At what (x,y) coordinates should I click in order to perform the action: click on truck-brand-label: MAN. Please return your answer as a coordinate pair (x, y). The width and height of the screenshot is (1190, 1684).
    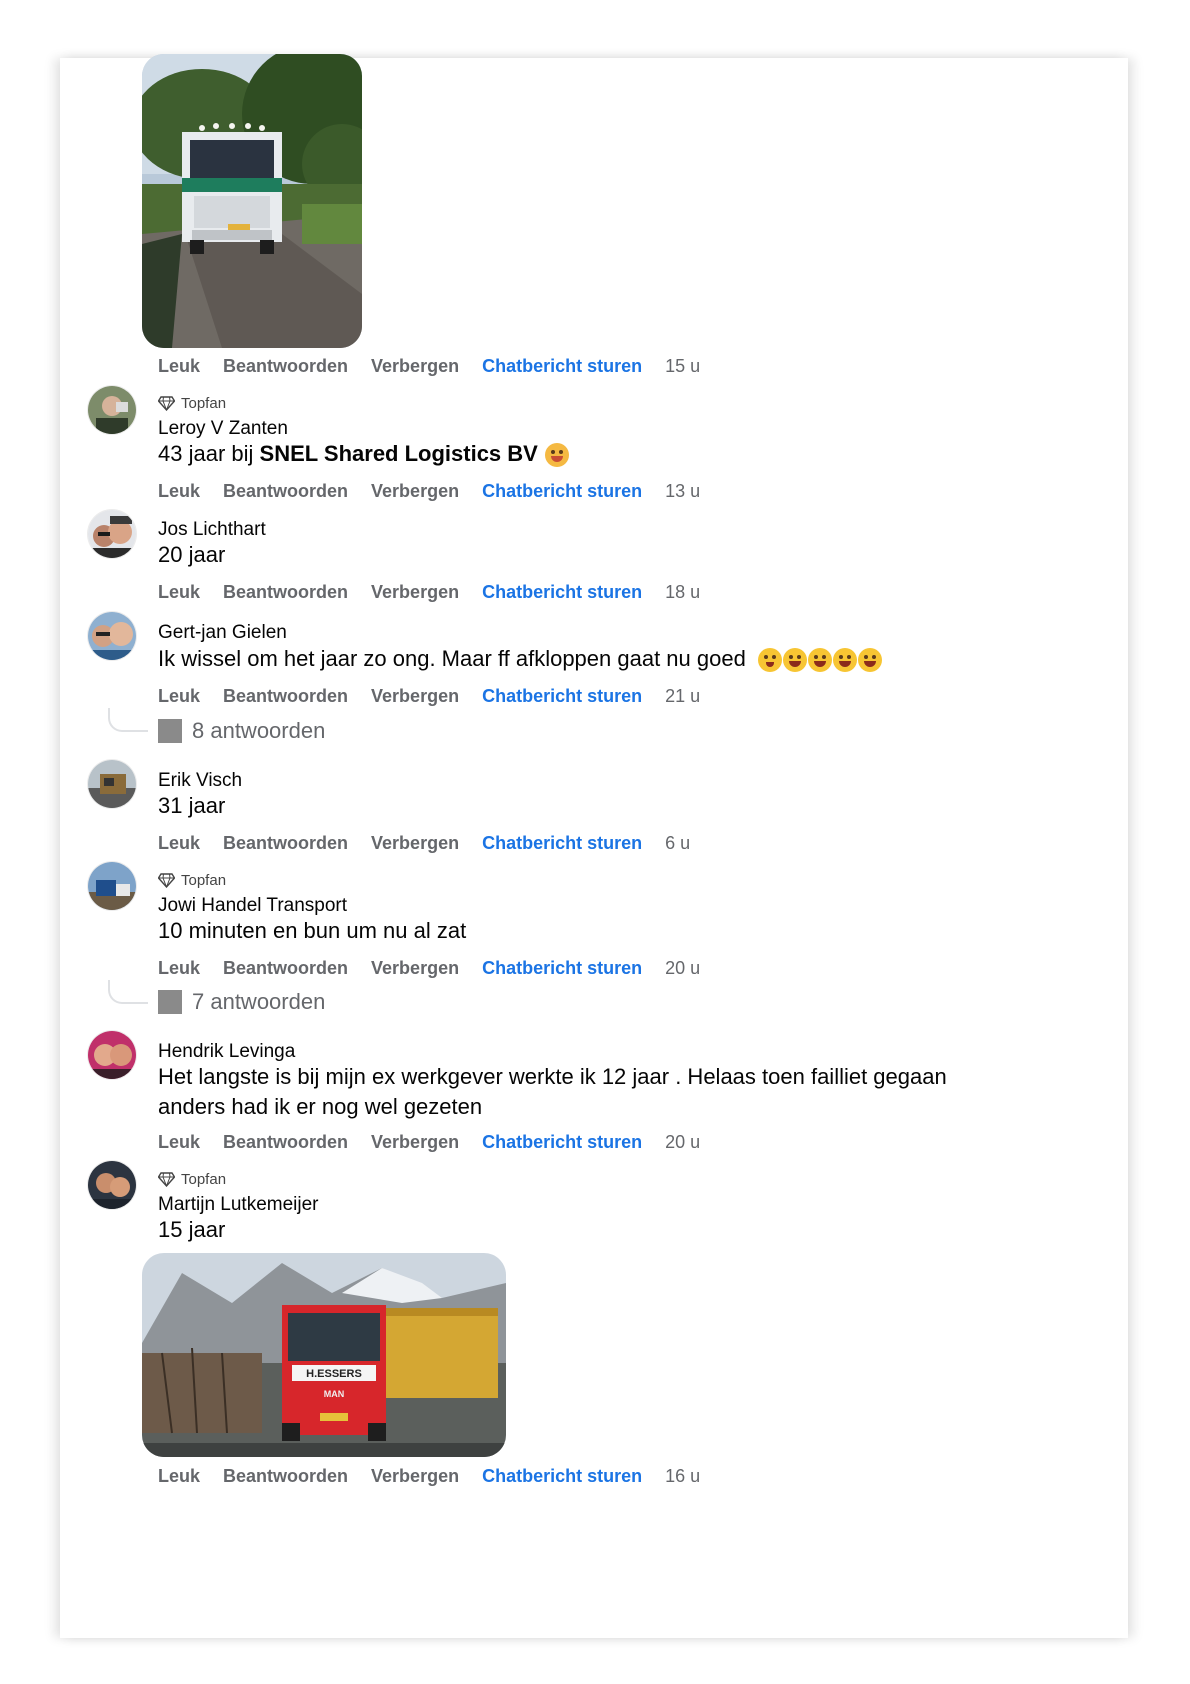
    Looking at the image, I should click on (334, 1394).